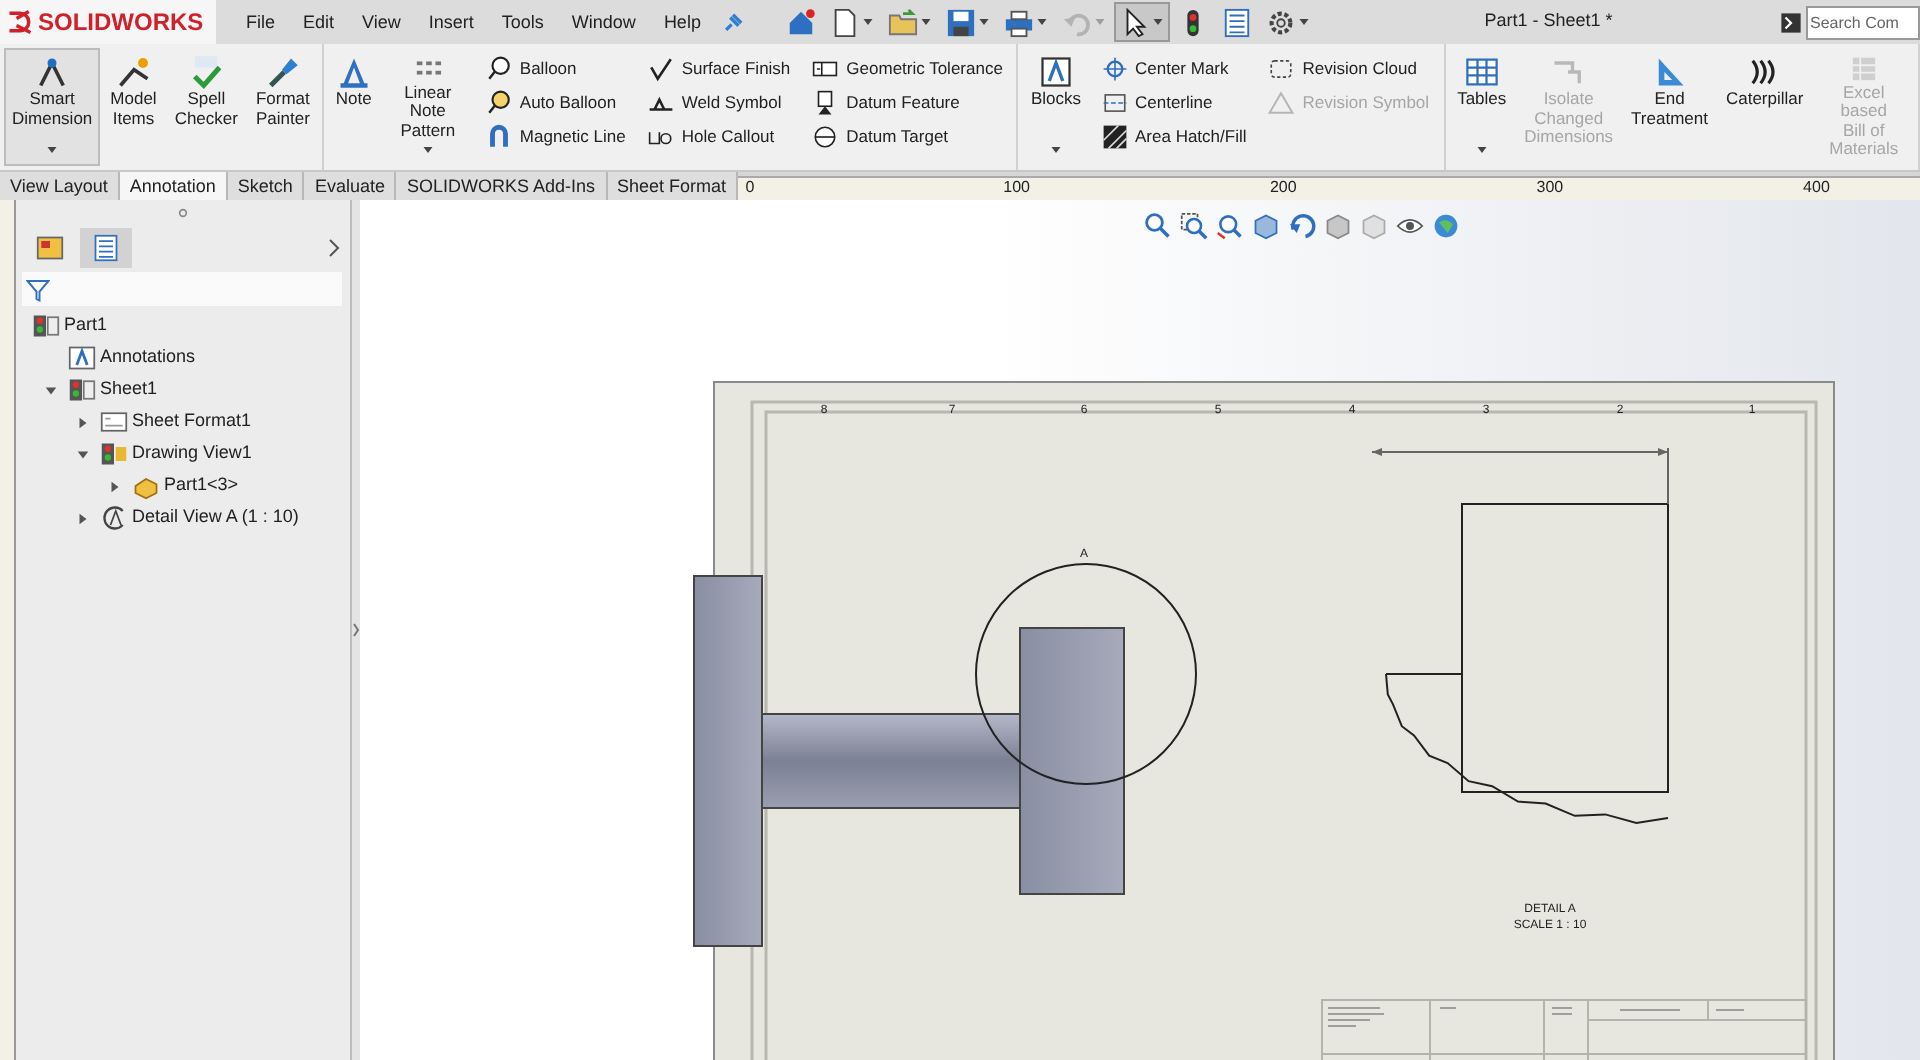  I want to click on window-title: Part1 - Sheet1 *, so click(1548, 20).